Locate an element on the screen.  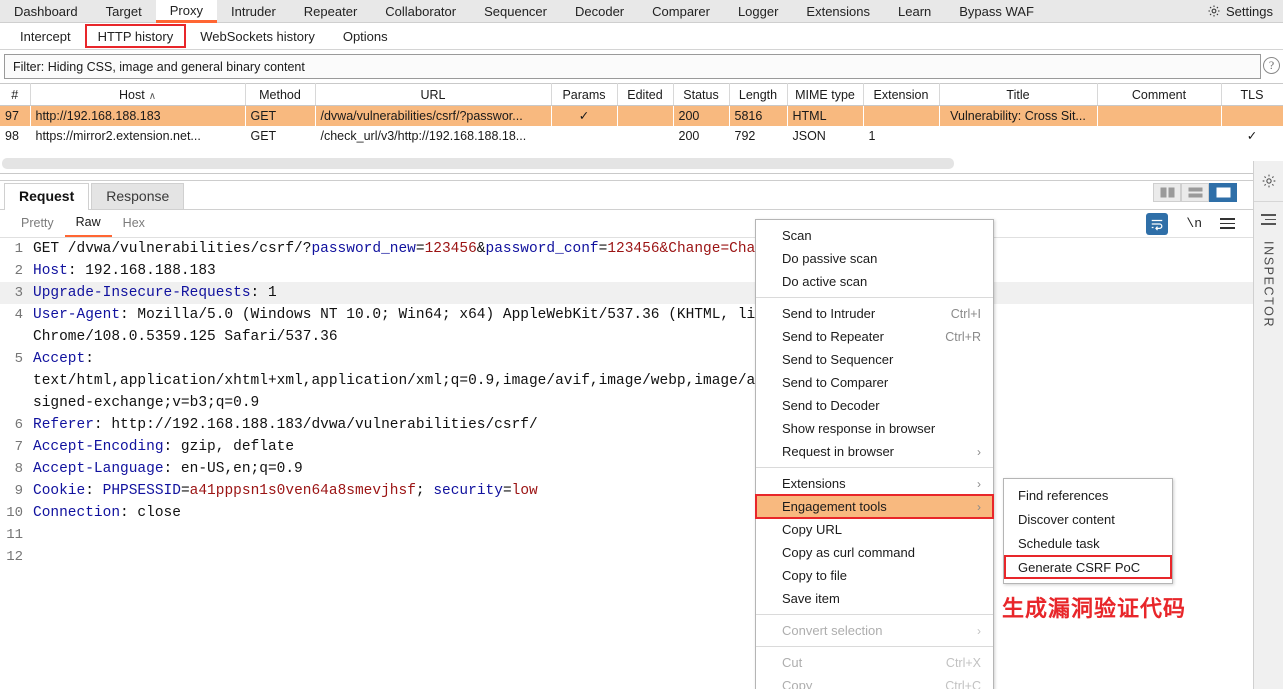
column-header-label: Title is located at coordinates (1018, 94).